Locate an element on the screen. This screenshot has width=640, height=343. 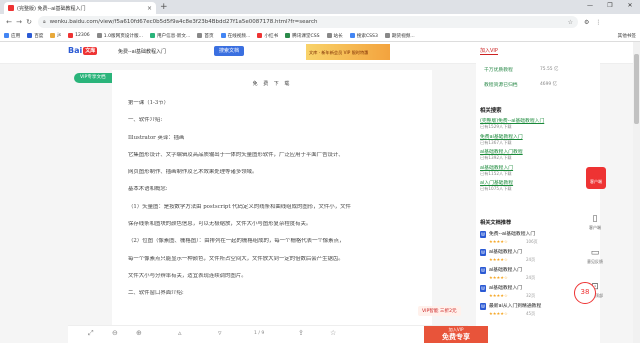
bookmark-label: 百度 is located at coordinates (39, 36).